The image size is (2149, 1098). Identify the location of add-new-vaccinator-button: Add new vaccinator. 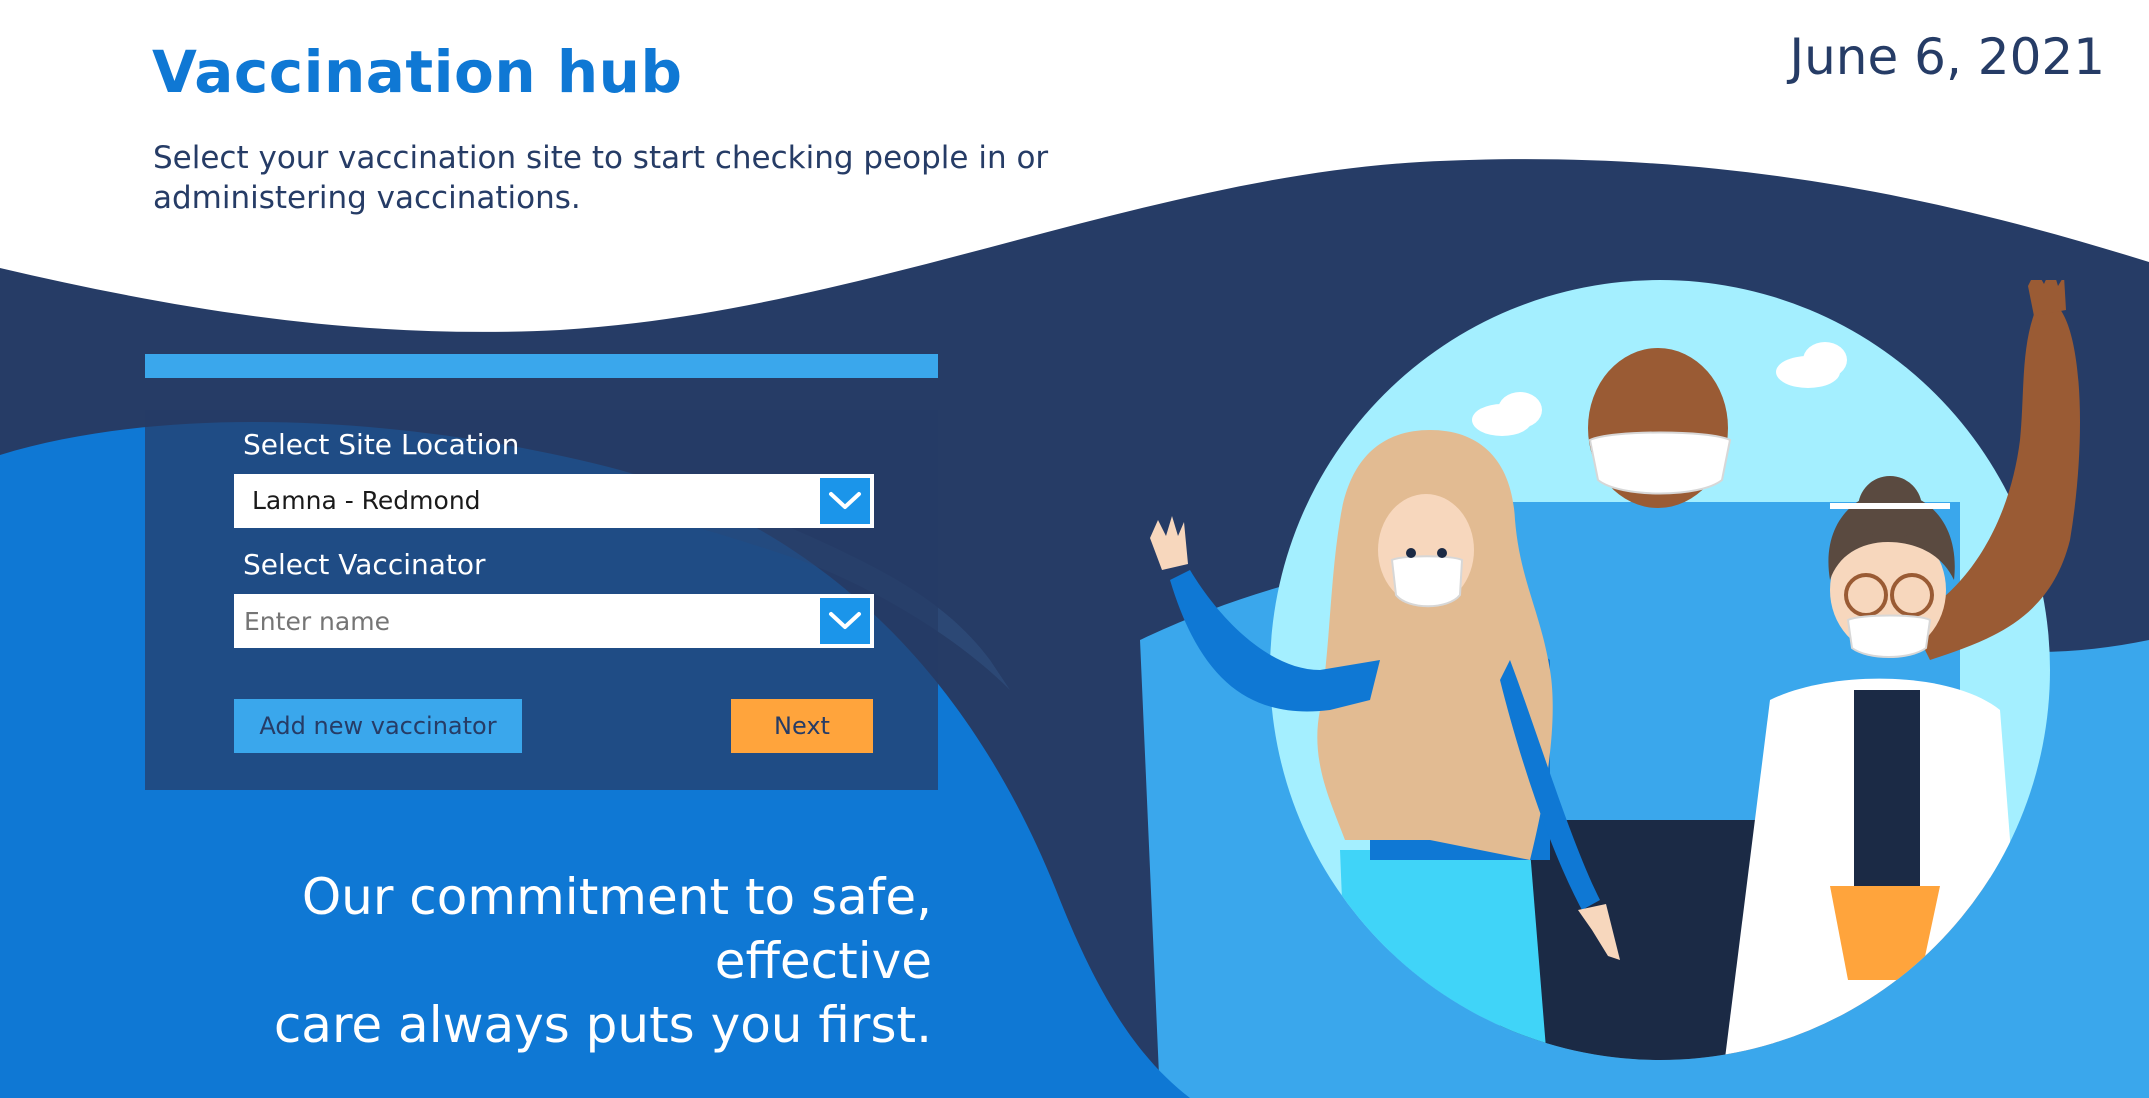
(378, 726).